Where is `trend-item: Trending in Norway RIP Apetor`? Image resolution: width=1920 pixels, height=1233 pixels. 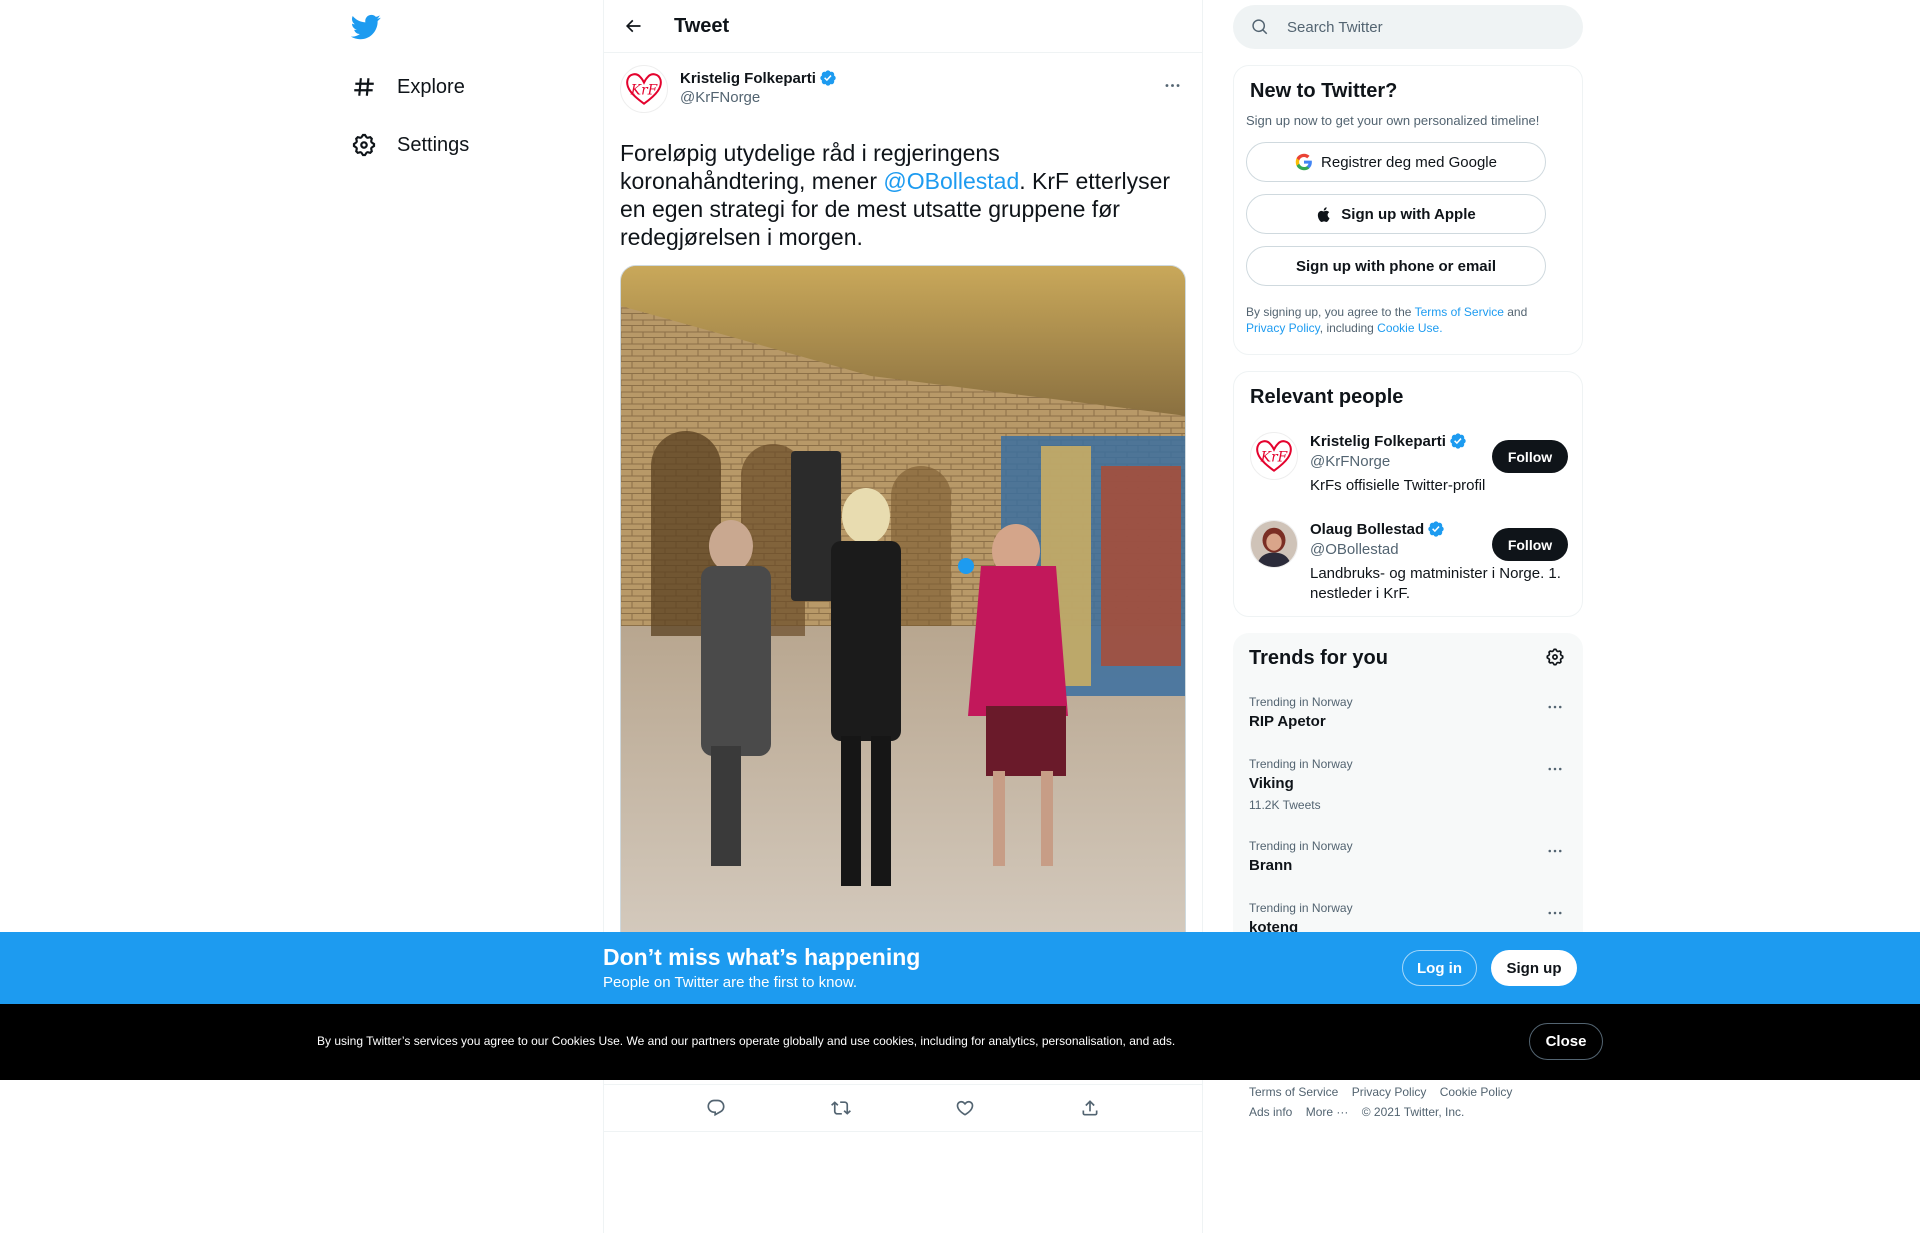
trend-item: Trending in Norway RIP Apetor is located at coordinates (1408, 712).